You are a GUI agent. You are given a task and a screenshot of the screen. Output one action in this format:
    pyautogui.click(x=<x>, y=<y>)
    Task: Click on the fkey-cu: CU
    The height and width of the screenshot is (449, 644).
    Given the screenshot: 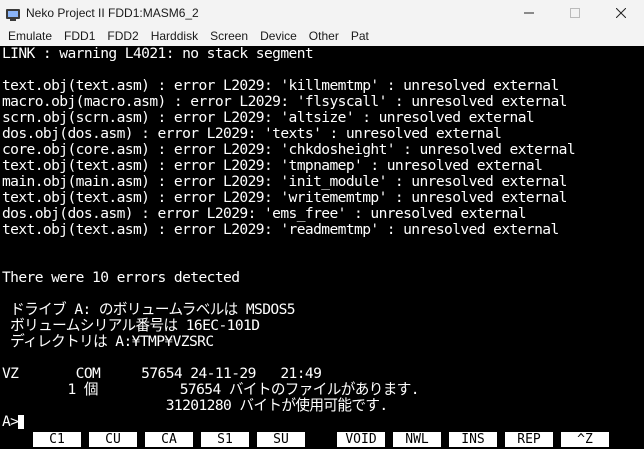 What is the action you would take?
    pyautogui.click(x=113, y=439)
    